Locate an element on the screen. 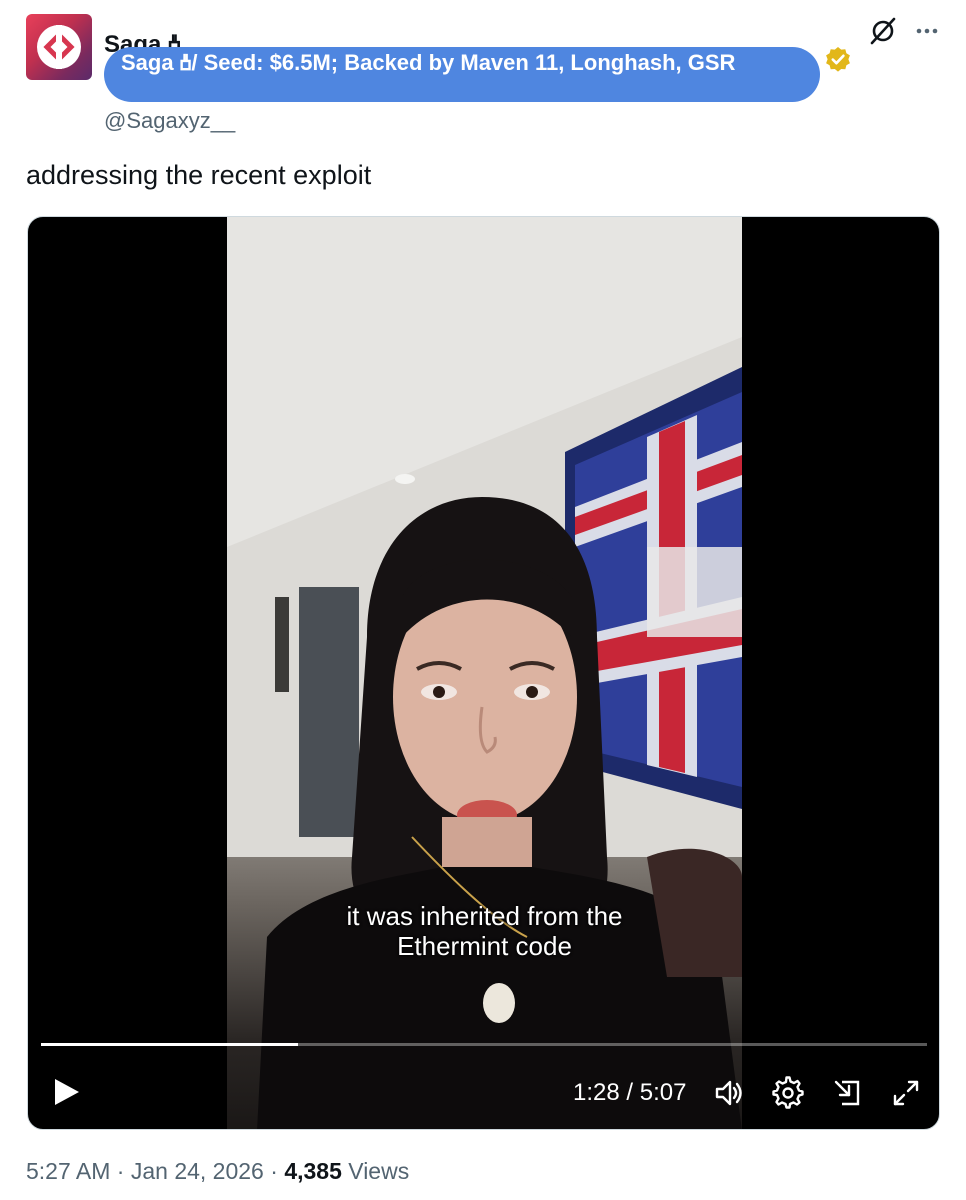 This screenshot has height=1200, width=966. caption-line-2: Ethermint code is located at coordinates (484, 946).